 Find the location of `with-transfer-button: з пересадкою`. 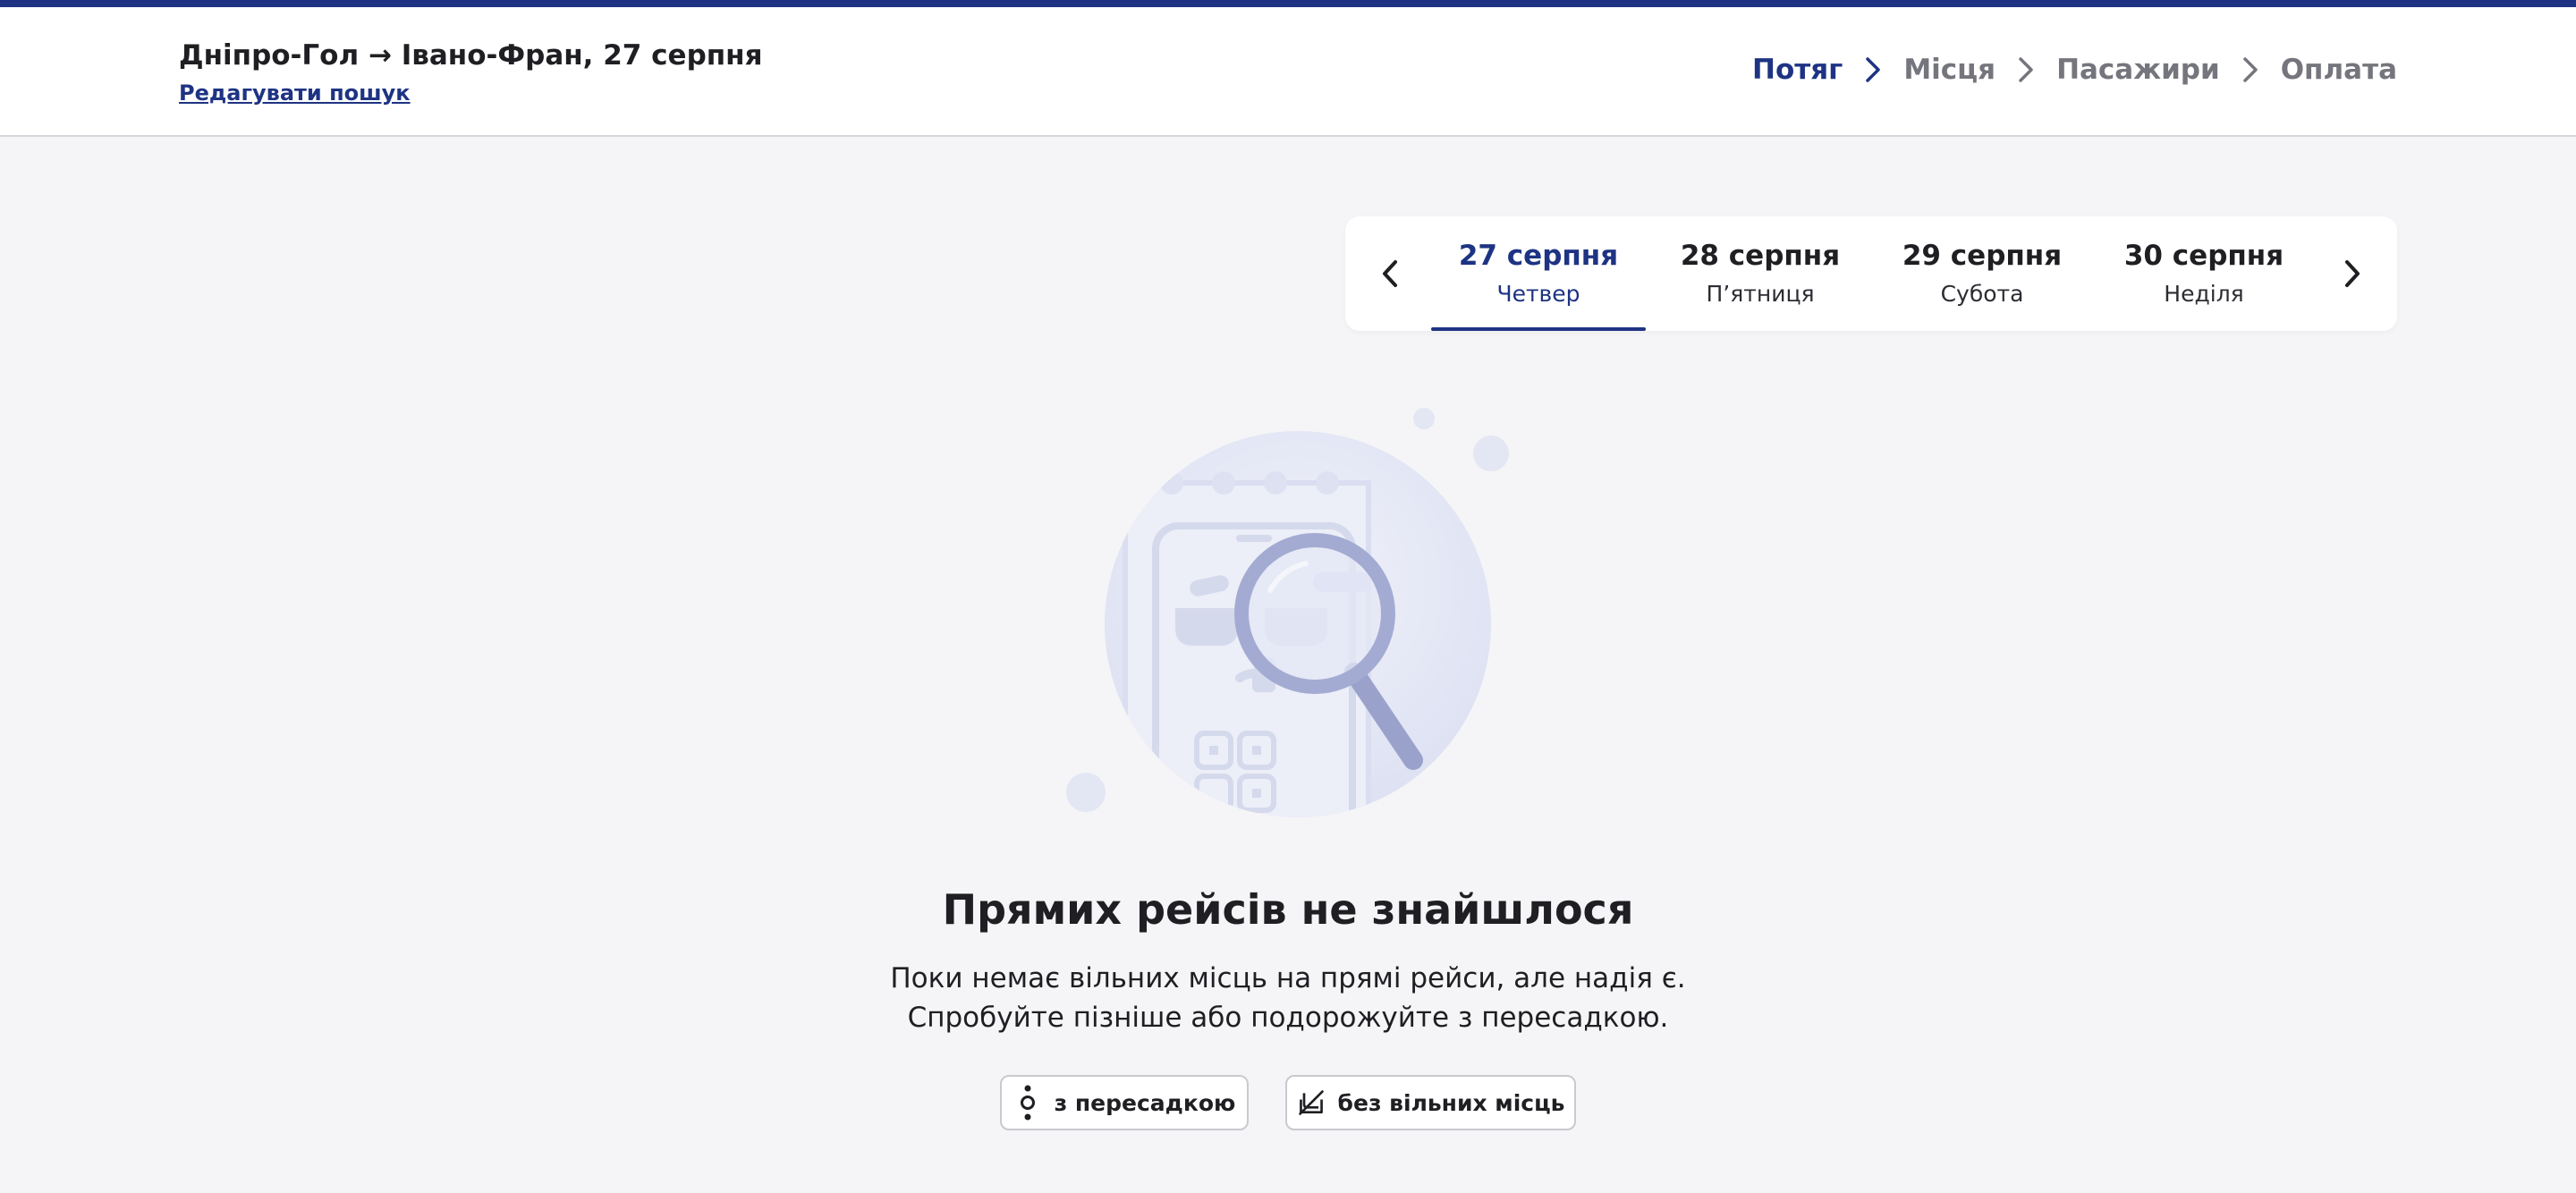

with-transfer-button: з пересадкою is located at coordinates (1124, 1102).